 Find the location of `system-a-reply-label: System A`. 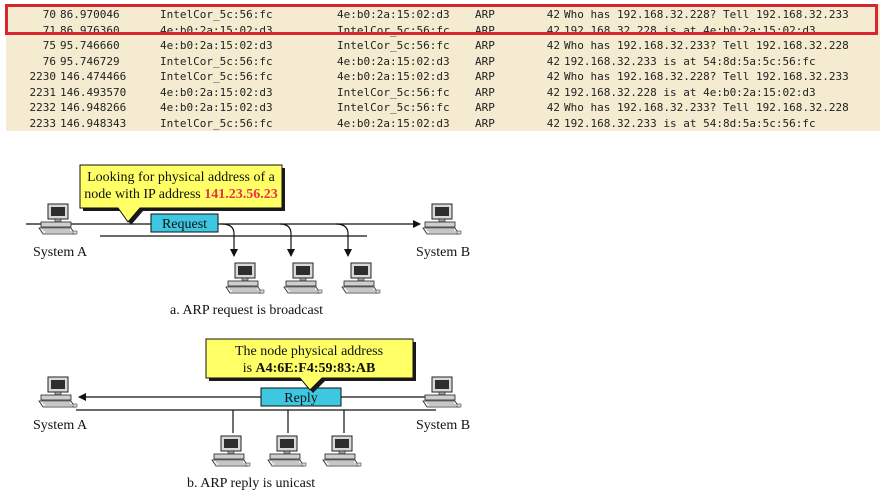

system-a-reply-label: System A is located at coordinates (60, 425).